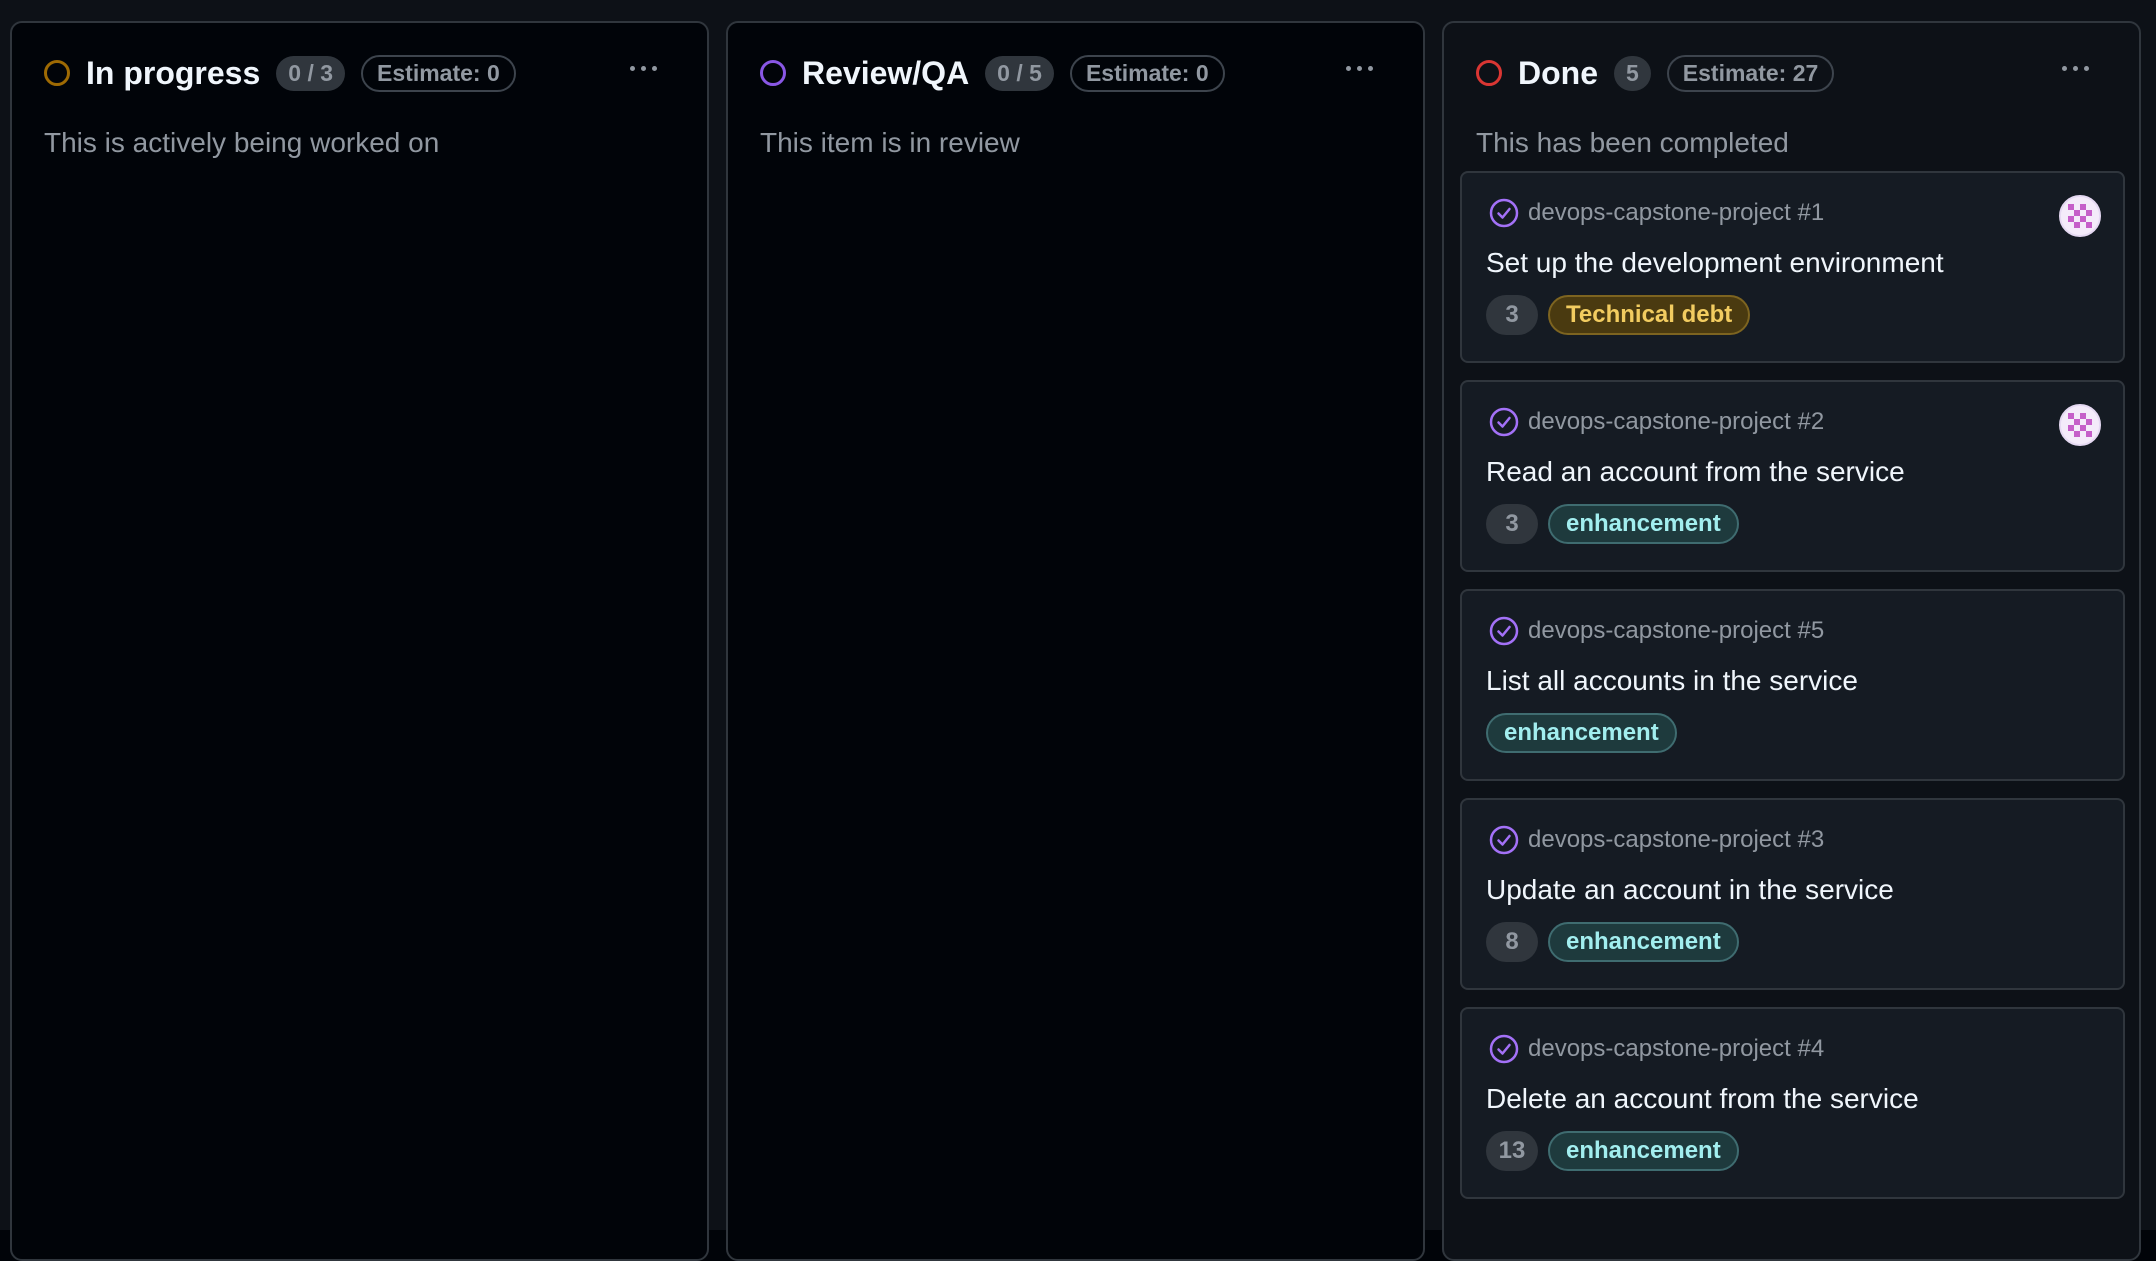 Image resolution: width=2156 pixels, height=1261 pixels. Describe the element at coordinates (1690, 890) in the screenshot. I see `issue-title: Update an account in the service` at that location.